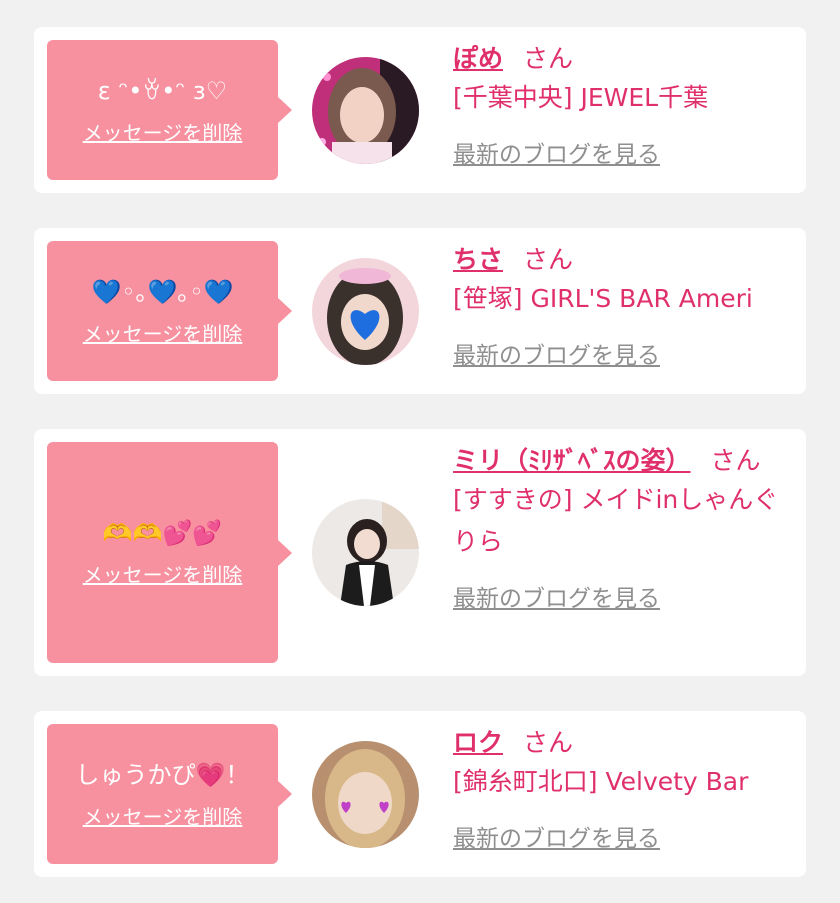  What do you see at coordinates (616, 520) in the screenshot?
I see `shop-name: [すすきの] メイドinしゃんぐりら` at bounding box center [616, 520].